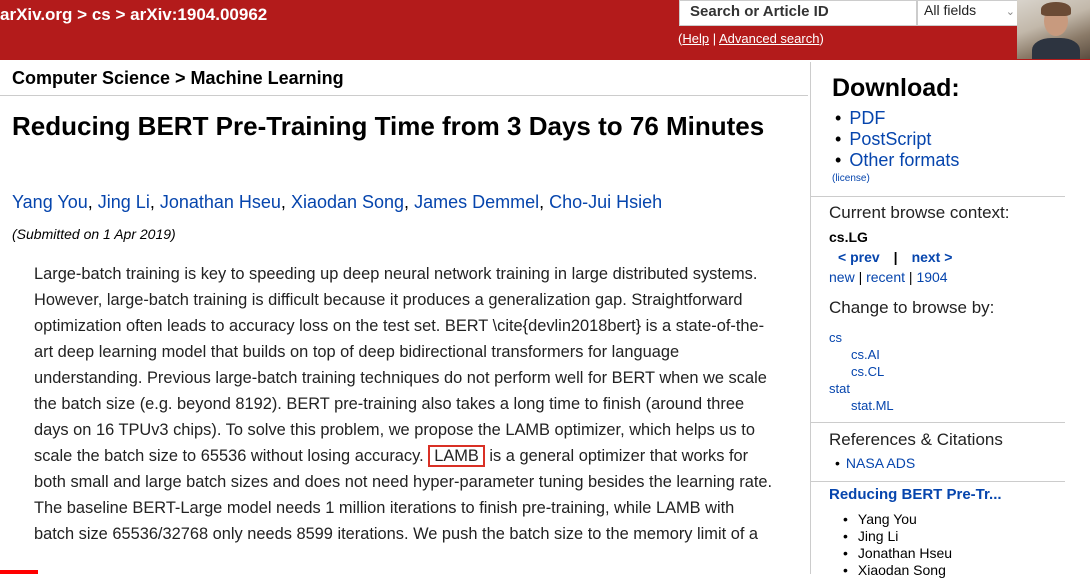 Image resolution: width=1090 pixels, height=579 pixels. Describe the element at coordinates (851, 178) in the screenshot. I see `license-link: (license)` at that location.